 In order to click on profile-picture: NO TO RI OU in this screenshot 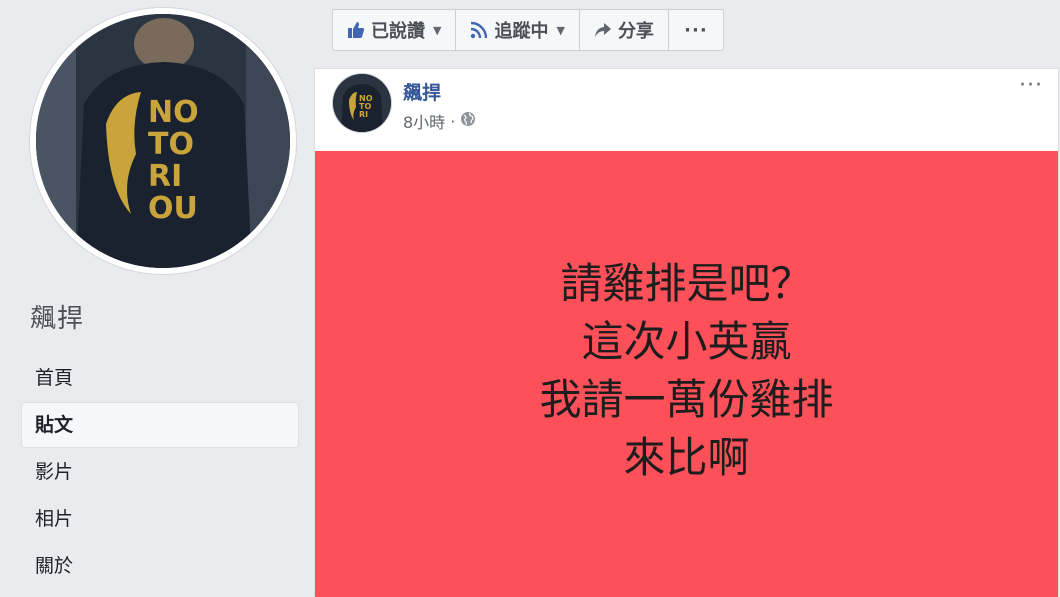, I will do `click(163, 141)`.